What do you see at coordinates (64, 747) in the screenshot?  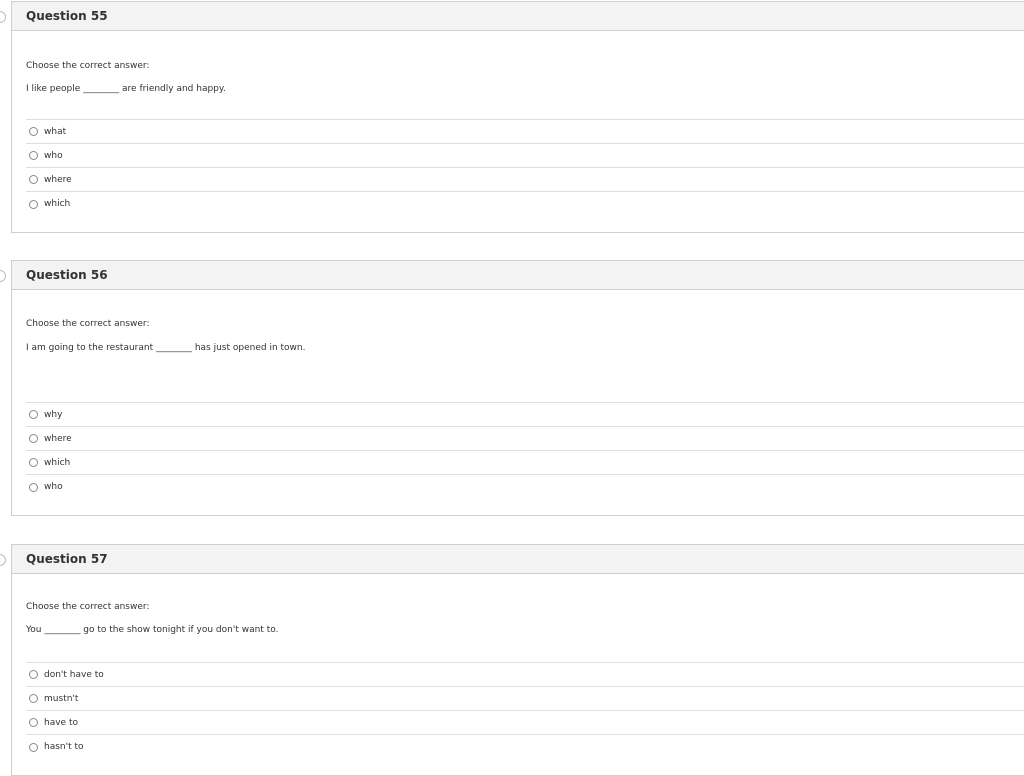 I see `answer-option-label: hasn't to` at bounding box center [64, 747].